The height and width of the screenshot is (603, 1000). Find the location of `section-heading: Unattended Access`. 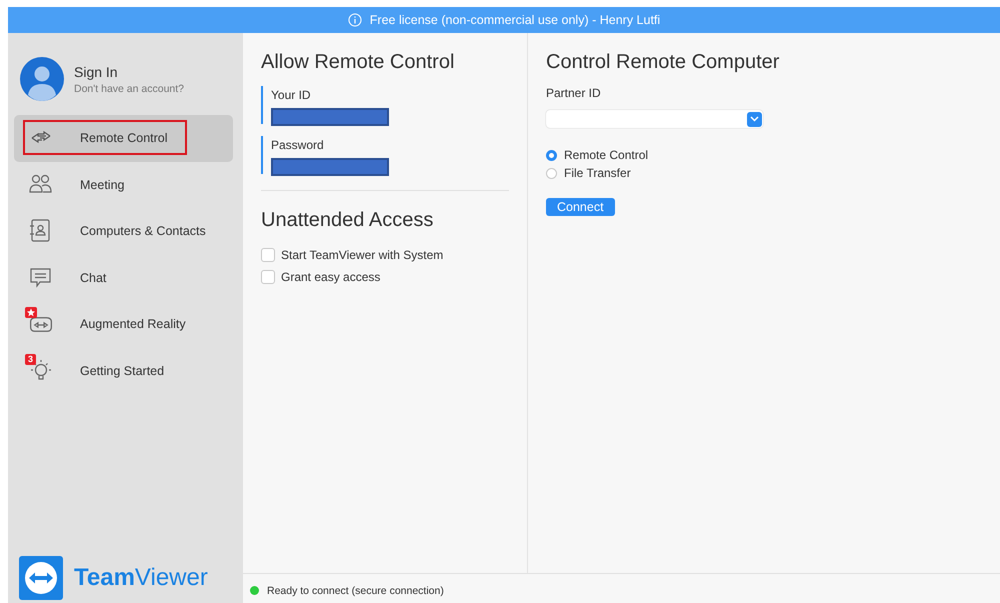

section-heading: Unattended Access is located at coordinates (347, 220).